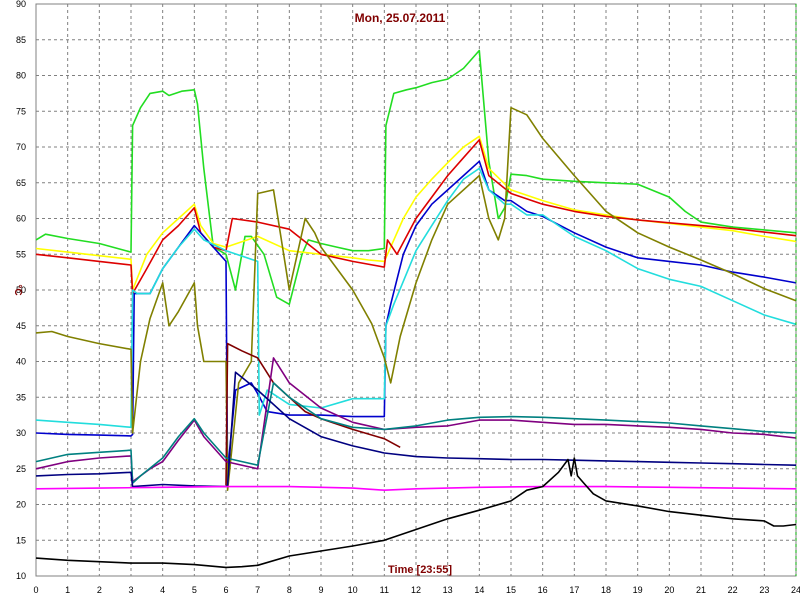  Describe the element at coordinates (669, 590) in the screenshot. I see `x-tick-label: 20` at that location.